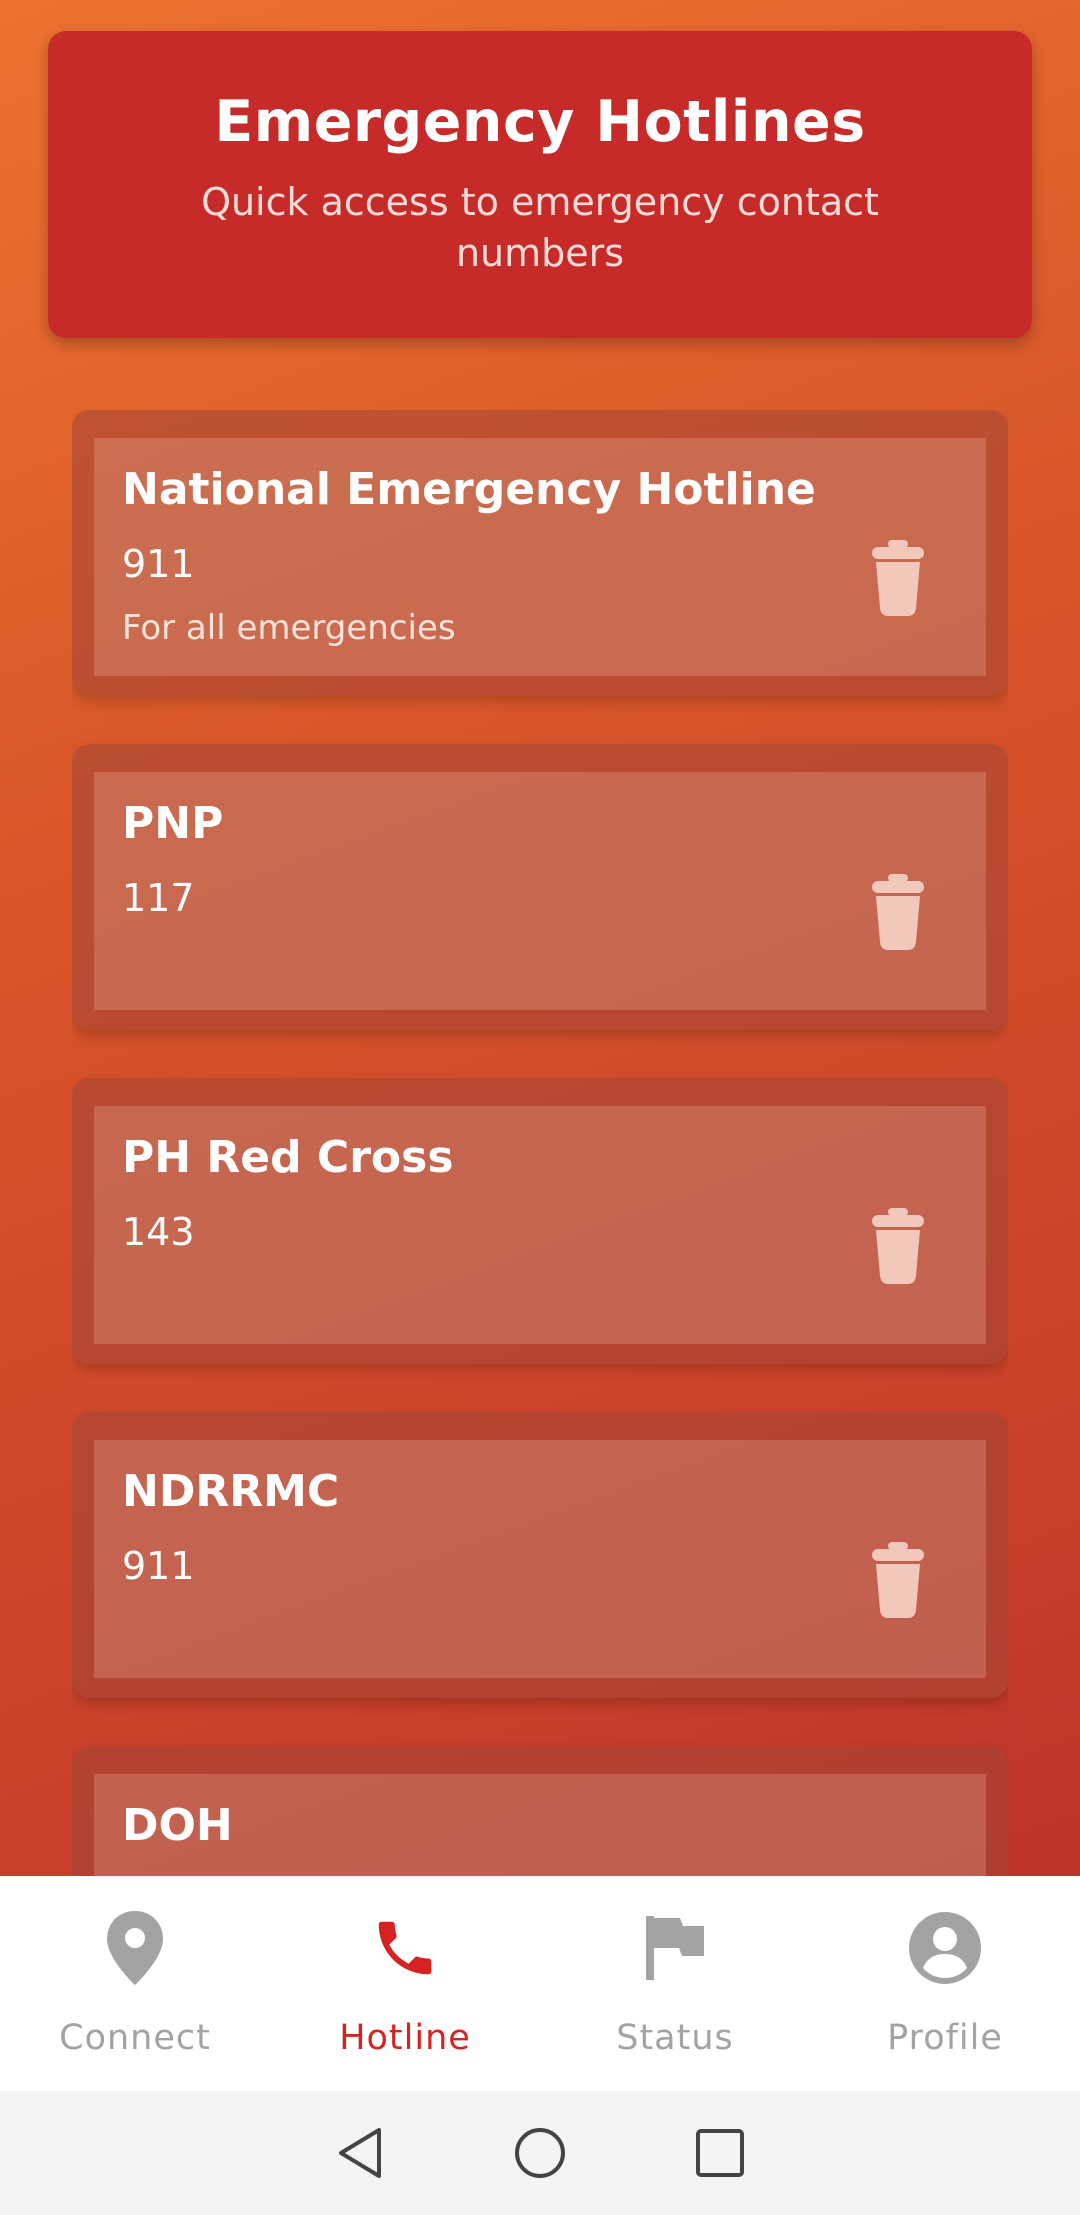 The width and height of the screenshot is (1080, 2215). I want to click on account-circle-icon, so click(945, 1948).